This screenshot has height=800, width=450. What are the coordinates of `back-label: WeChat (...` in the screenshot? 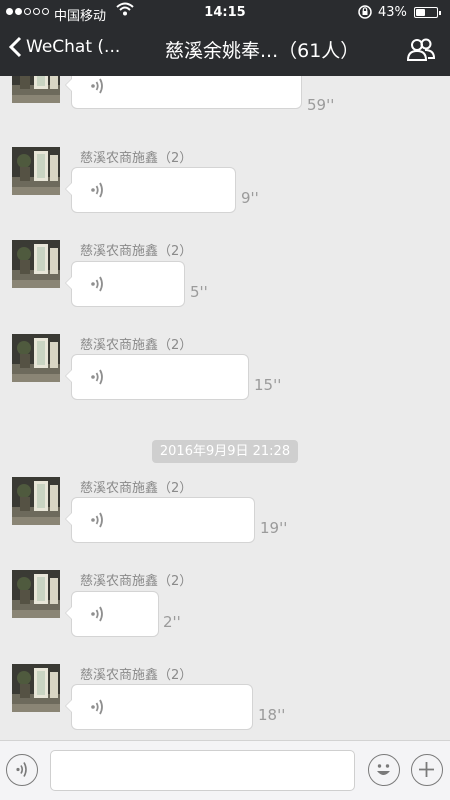 It's located at (73, 47).